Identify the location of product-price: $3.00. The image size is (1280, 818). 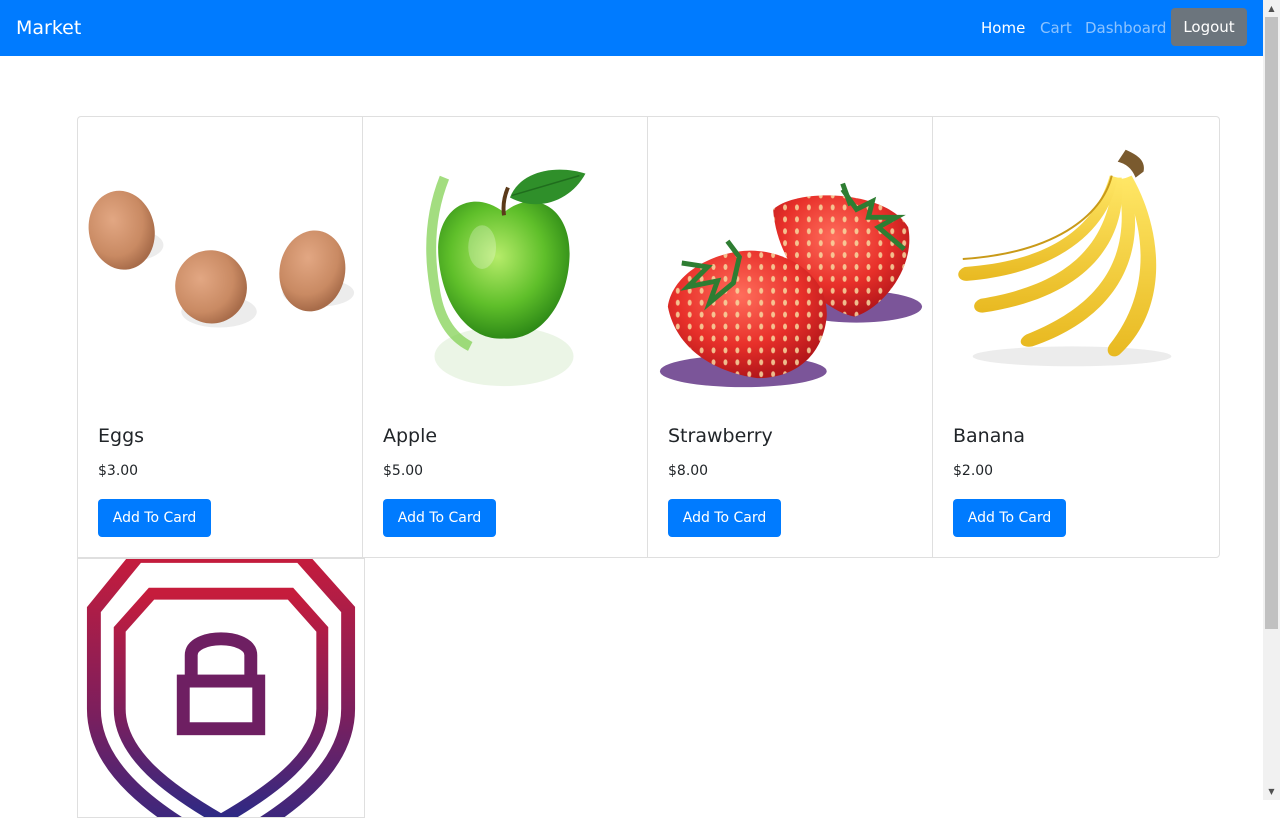
(118, 471).